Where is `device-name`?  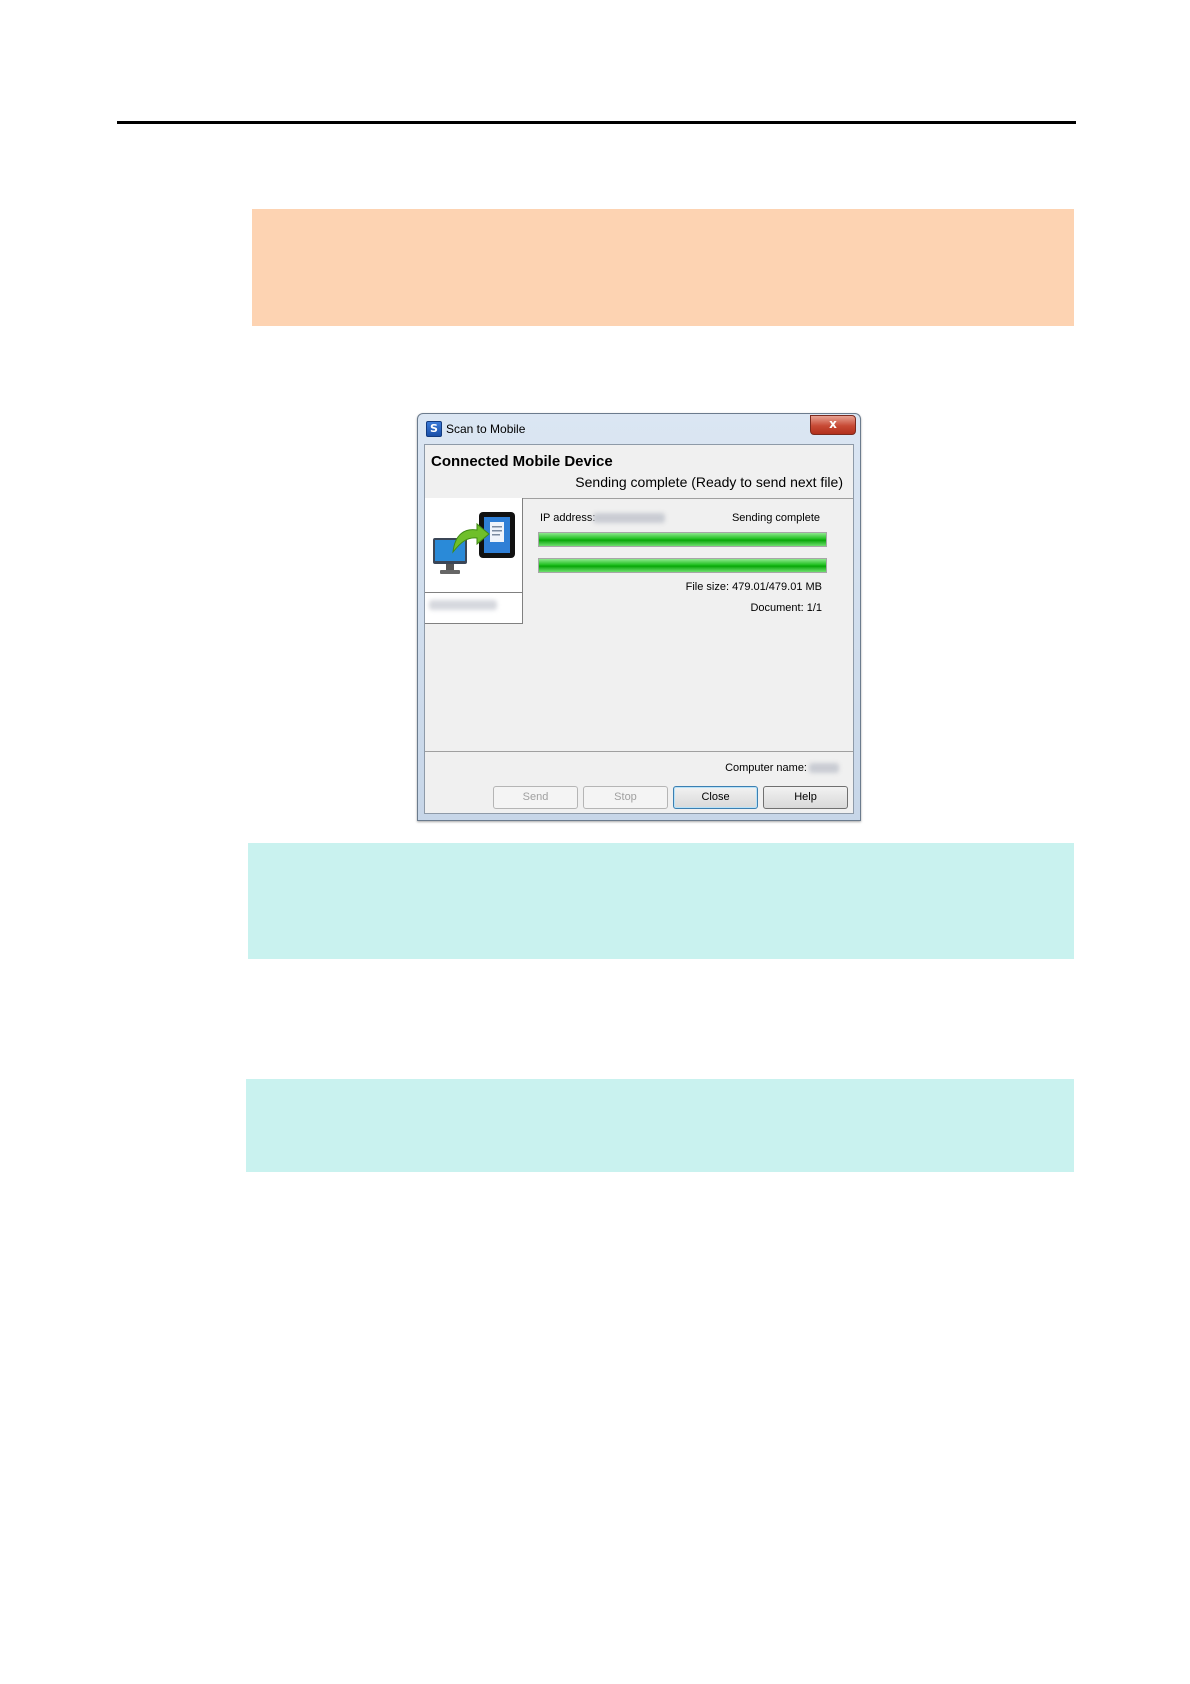 device-name is located at coordinates (463, 605).